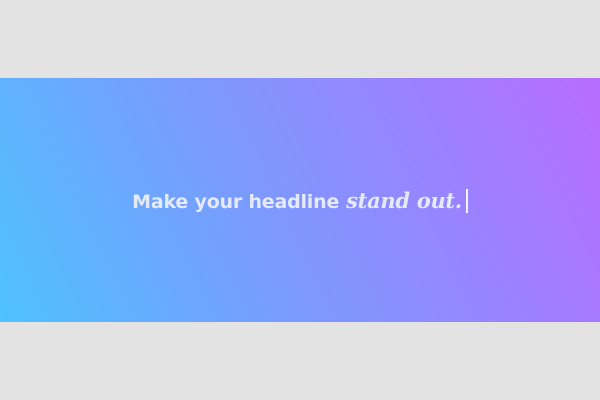 This screenshot has width=600, height=400. I want to click on headline-accent: stand out., so click(404, 200).